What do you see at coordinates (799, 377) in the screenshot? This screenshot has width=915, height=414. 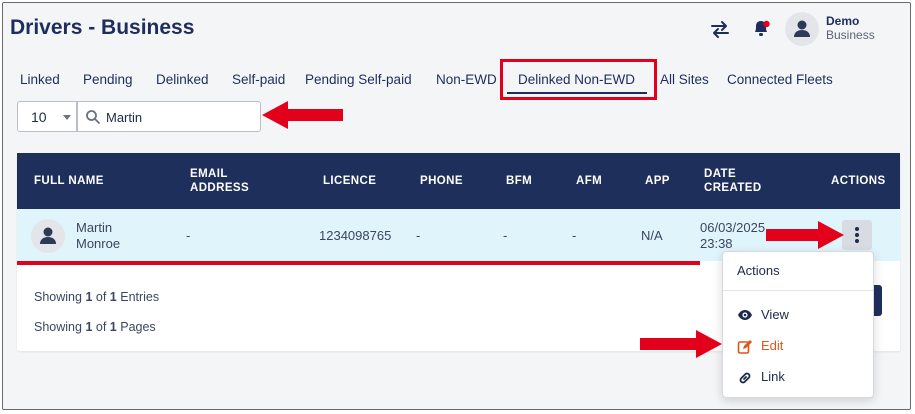 I see `menu-item-link: Link` at bounding box center [799, 377].